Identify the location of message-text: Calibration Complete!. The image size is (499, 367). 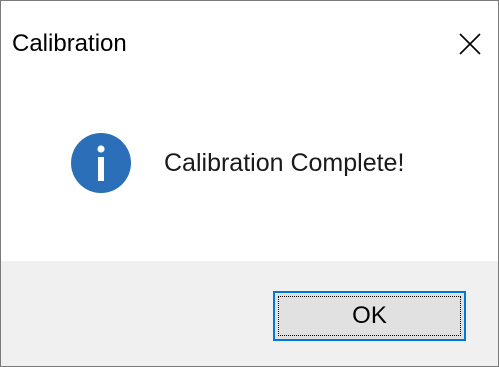
(284, 163).